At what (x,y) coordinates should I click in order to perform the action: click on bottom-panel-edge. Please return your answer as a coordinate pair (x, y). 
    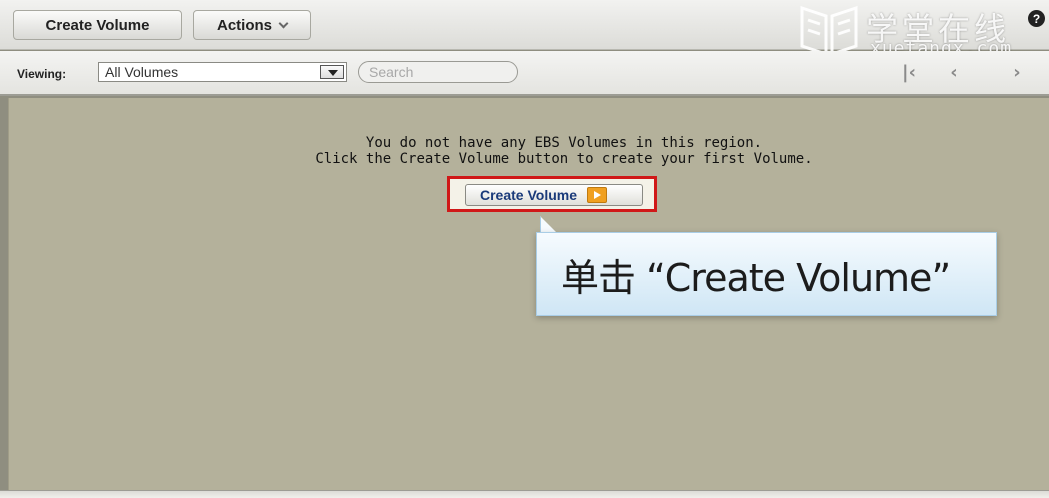
    Looking at the image, I should click on (524, 494).